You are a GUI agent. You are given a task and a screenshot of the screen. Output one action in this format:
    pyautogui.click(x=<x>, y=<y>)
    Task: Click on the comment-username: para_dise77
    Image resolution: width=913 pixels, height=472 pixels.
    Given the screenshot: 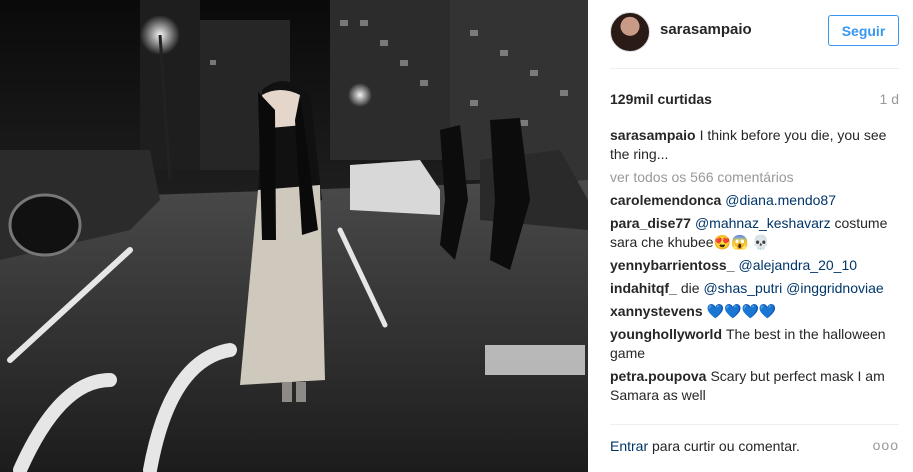 What is the action you would take?
    pyautogui.click(x=650, y=223)
    